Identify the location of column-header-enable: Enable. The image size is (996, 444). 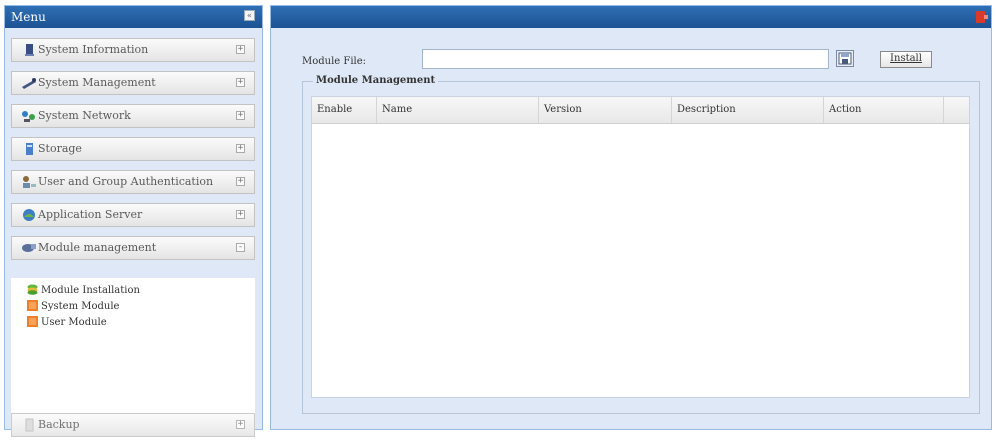
(344, 110).